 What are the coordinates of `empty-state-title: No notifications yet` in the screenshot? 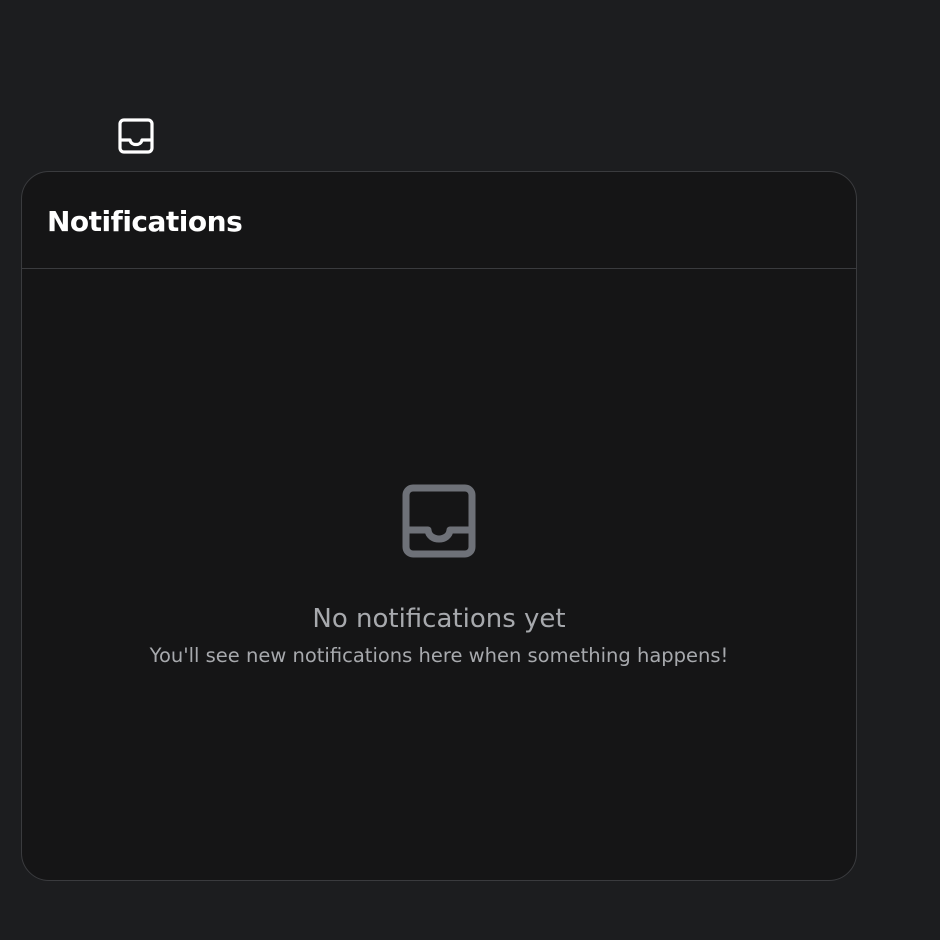 It's located at (439, 619).